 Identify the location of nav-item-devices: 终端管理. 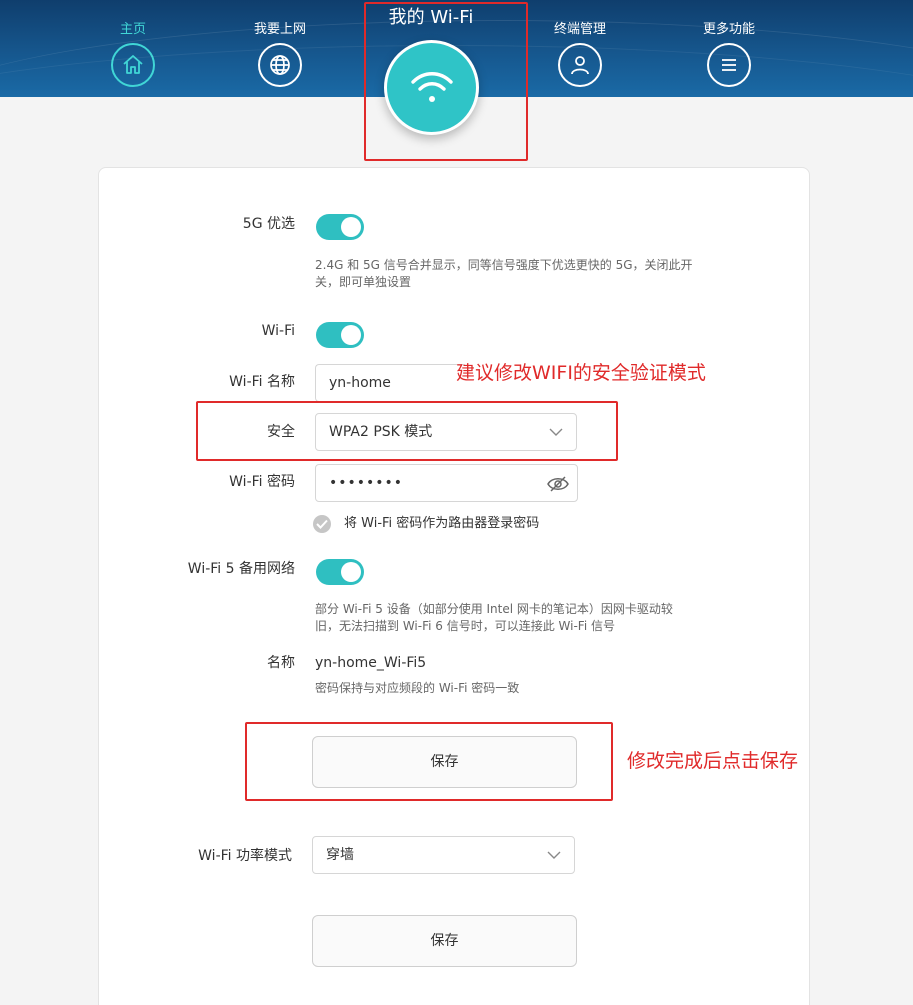
(580, 43).